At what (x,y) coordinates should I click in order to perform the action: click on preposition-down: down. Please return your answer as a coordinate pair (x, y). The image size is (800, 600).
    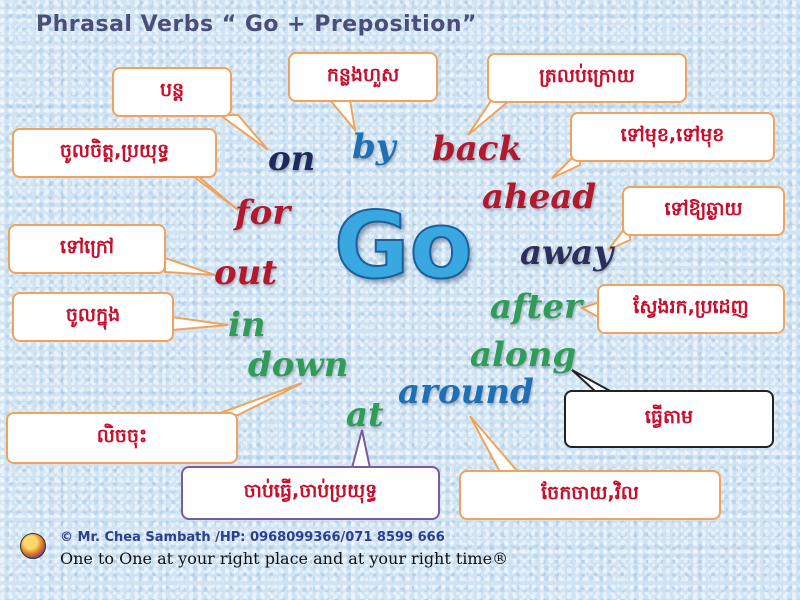
    Looking at the image, I should click on (298, 365).